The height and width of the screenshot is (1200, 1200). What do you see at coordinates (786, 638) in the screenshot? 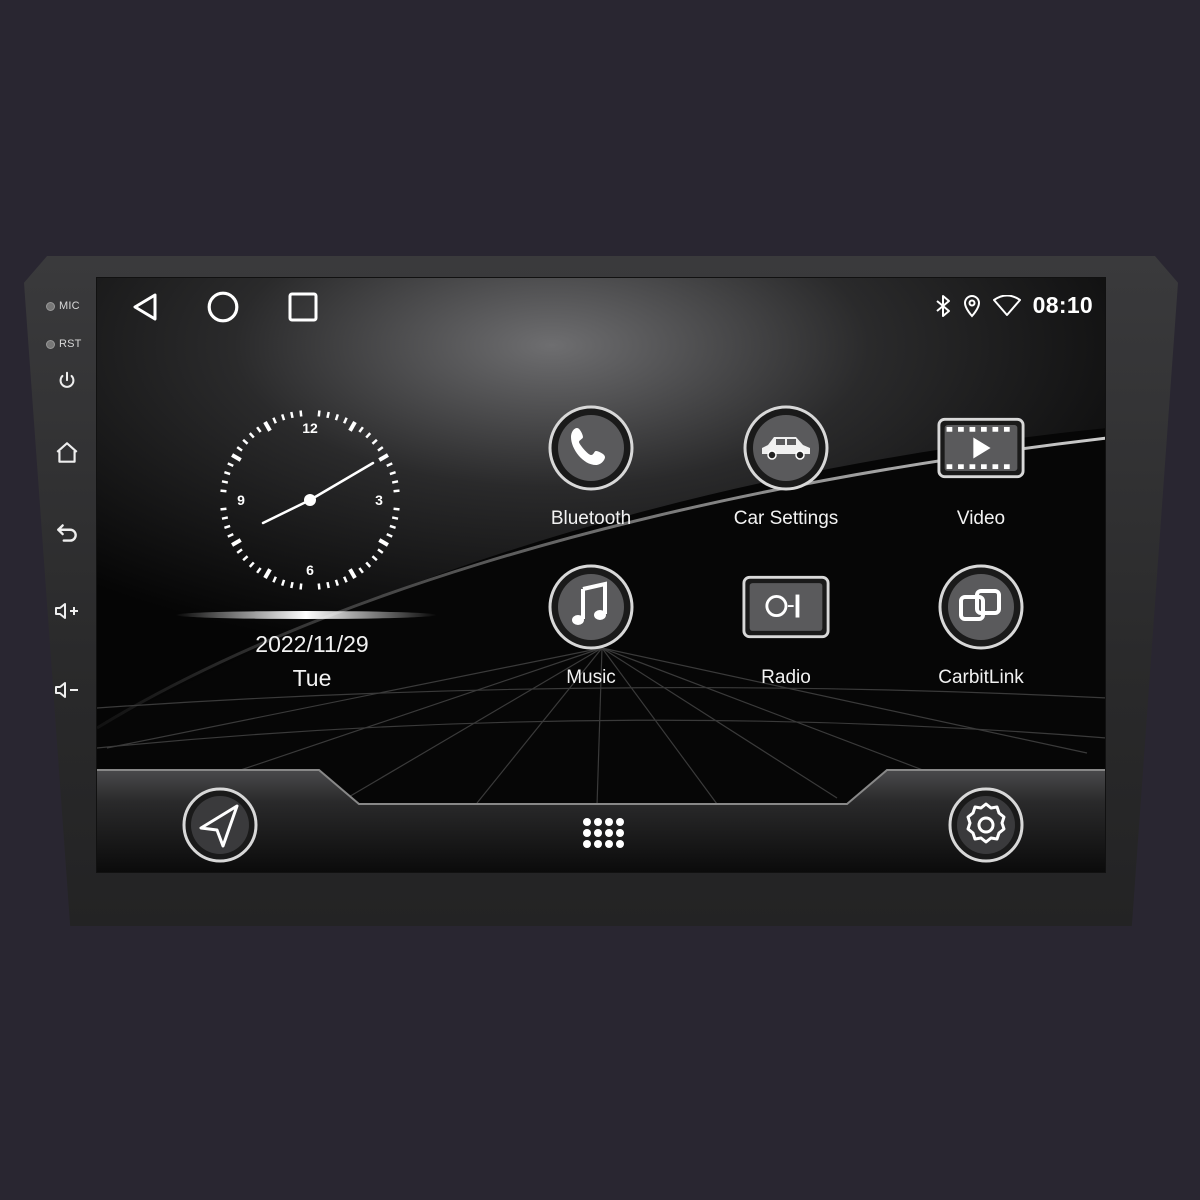
I see `app-radio: Radio` at bounding box center [786, 638].